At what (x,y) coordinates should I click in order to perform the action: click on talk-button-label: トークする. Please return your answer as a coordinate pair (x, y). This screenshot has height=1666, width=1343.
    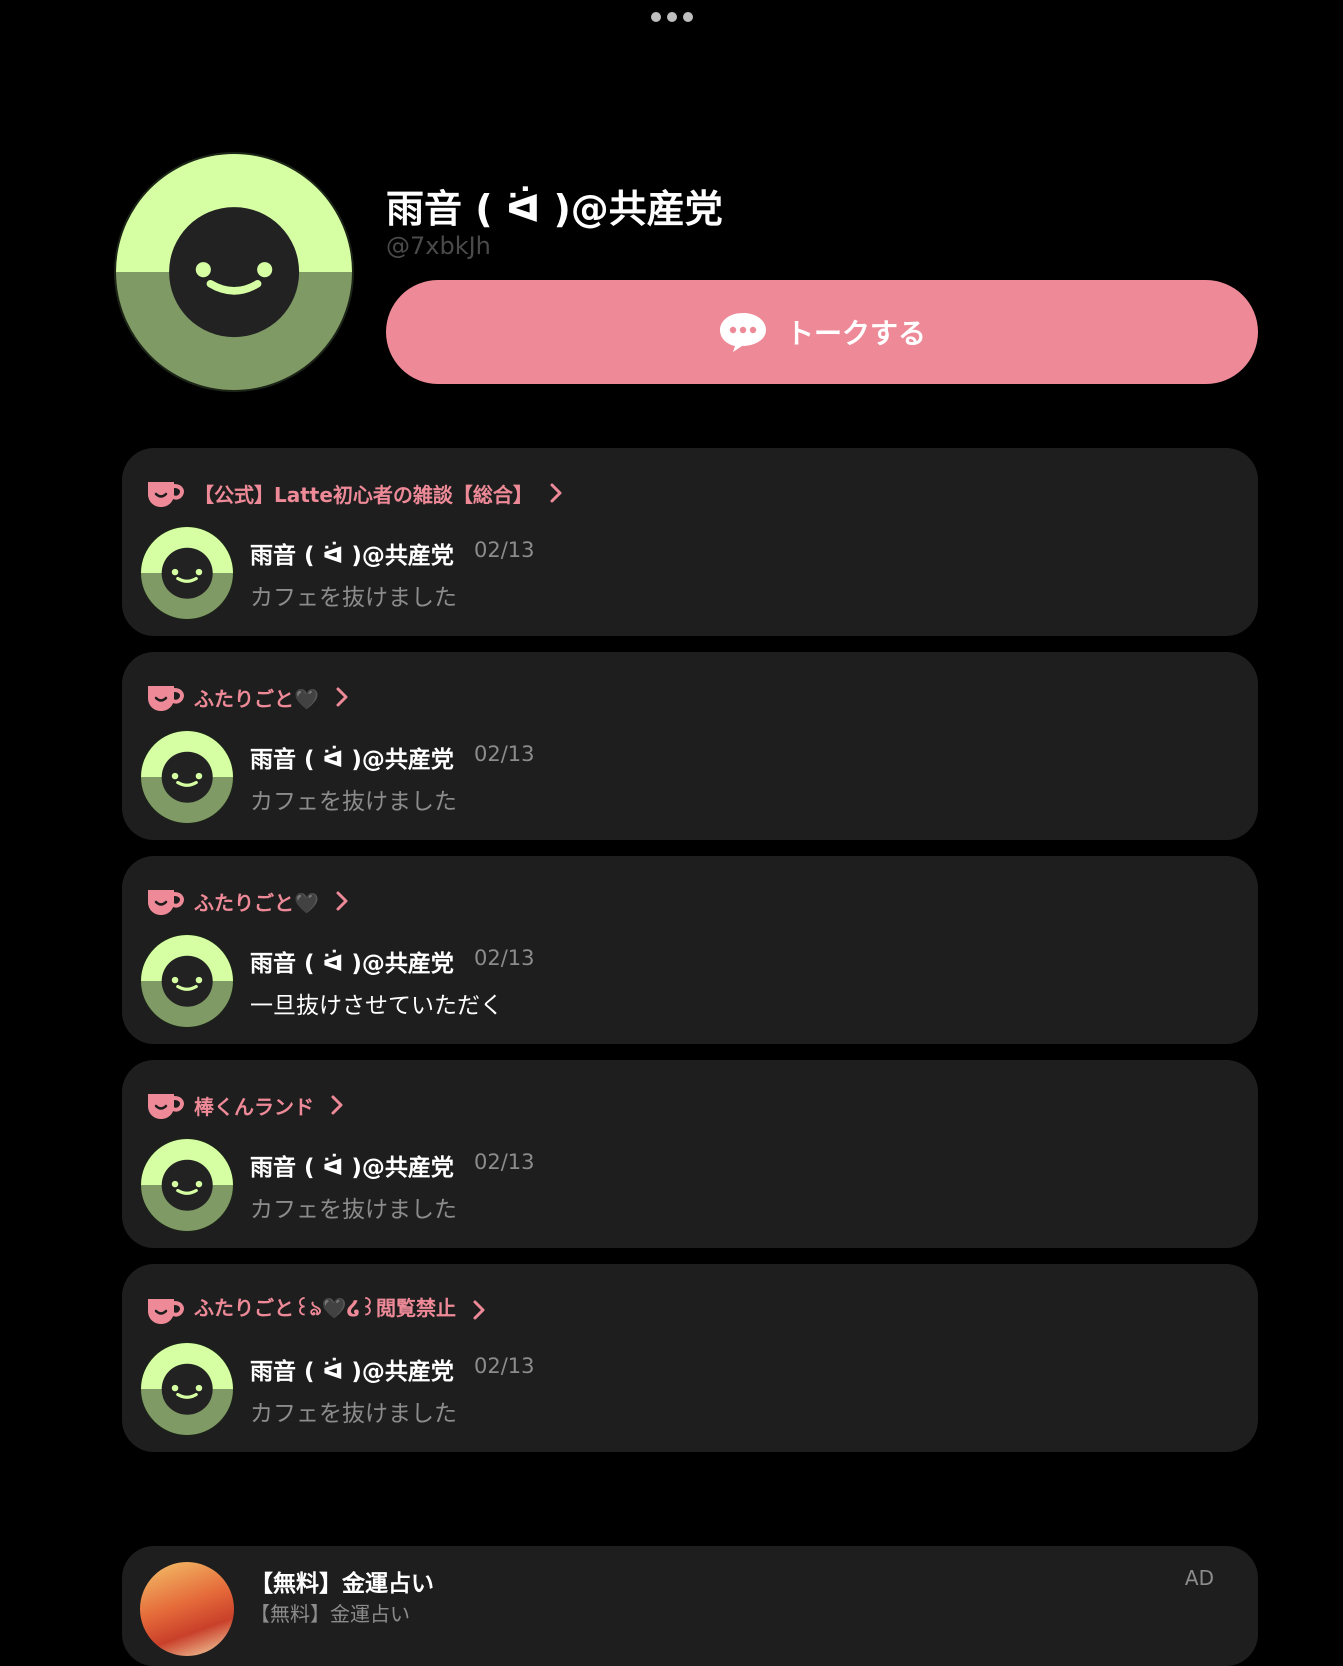
    Looking at the image, I should click on (855, 333).